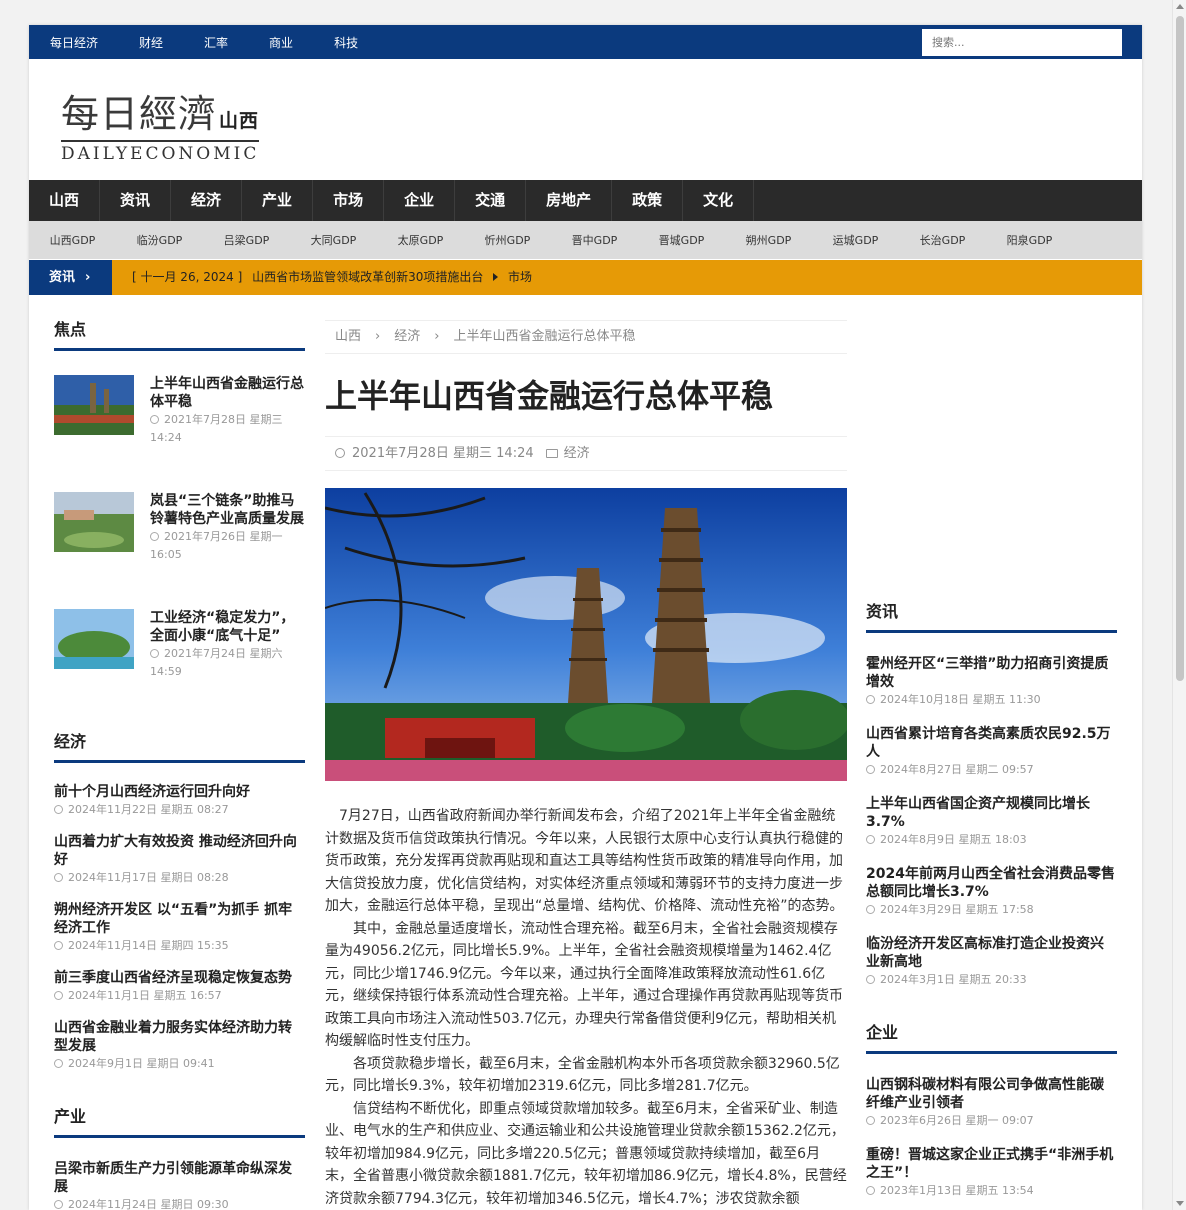 This screenshot has height=1210, width=1186. Describe the element at coordinates (246, 240) in the screenshot. I see `subnav-item: 吕梁GDP` at that location.